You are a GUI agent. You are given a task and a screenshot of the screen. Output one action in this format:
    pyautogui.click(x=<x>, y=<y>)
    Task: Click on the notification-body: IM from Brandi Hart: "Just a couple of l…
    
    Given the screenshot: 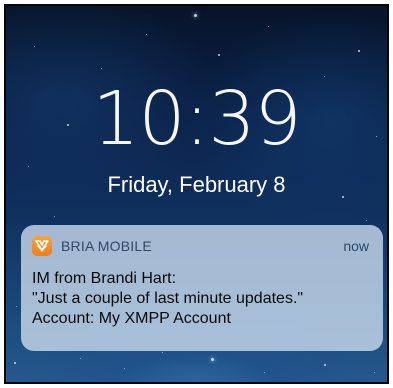 What is the action you would take?
    pyautogui.click(x=202, y=299)
    